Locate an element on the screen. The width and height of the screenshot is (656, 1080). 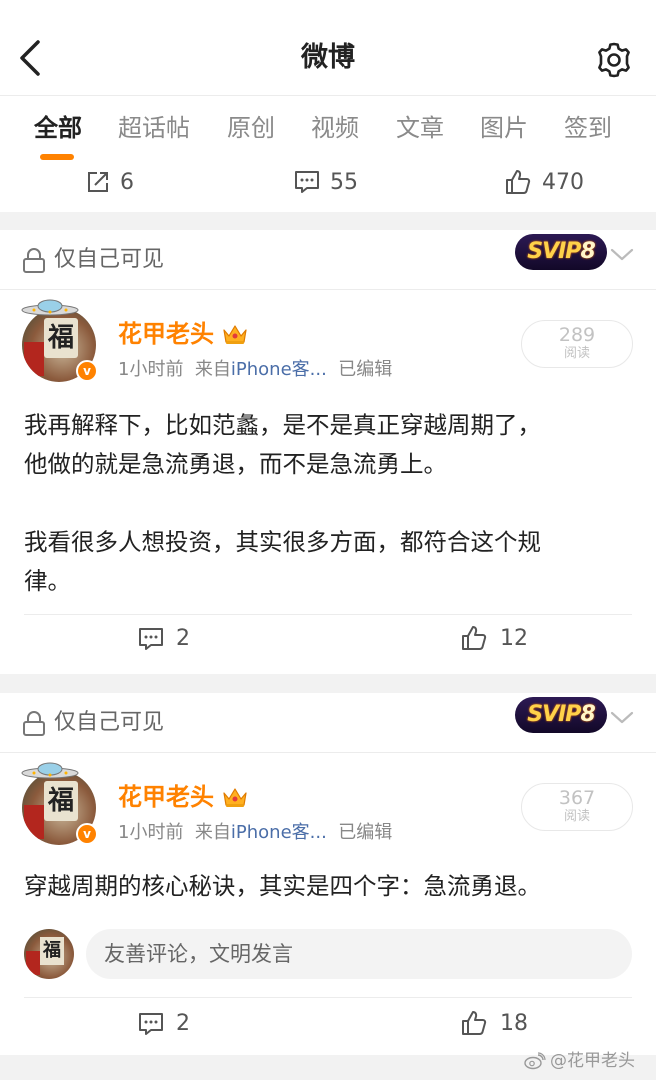
read-count-box: 289 阅读 is located at coordinates (577, 344).